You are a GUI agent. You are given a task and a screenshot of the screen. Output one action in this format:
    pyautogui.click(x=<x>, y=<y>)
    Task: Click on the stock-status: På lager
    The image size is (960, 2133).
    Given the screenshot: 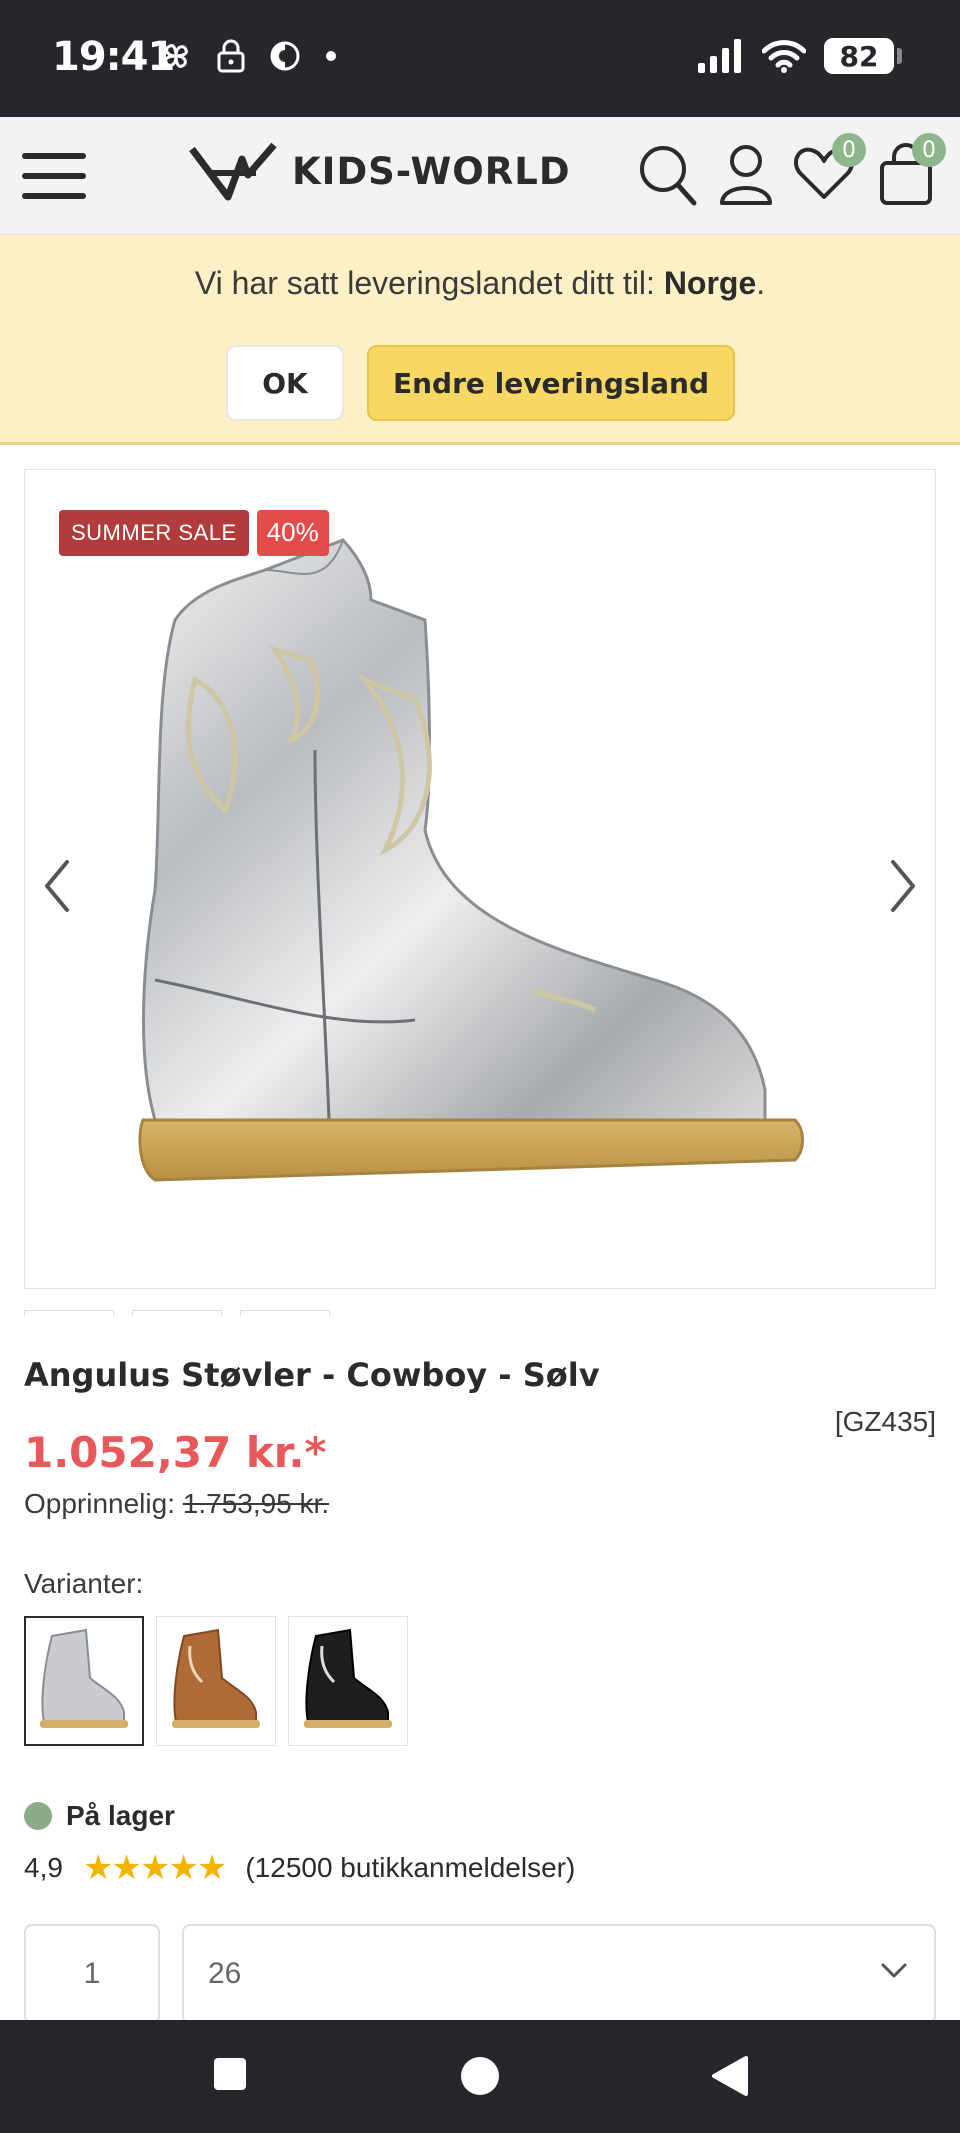 What is the action you would take?
    pyautogui.click(x=99, y=1816)
    